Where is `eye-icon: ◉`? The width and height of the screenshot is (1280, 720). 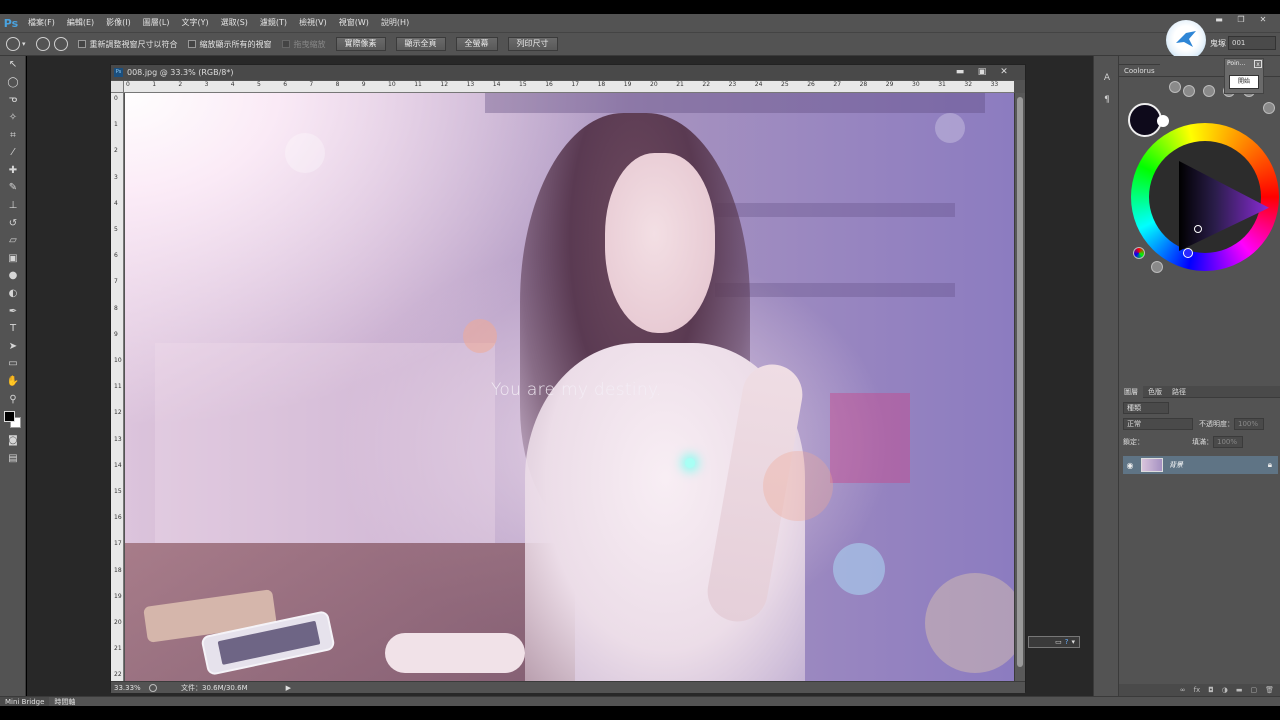 eye-icon: ◉ is located at coordinates (1130, 465).